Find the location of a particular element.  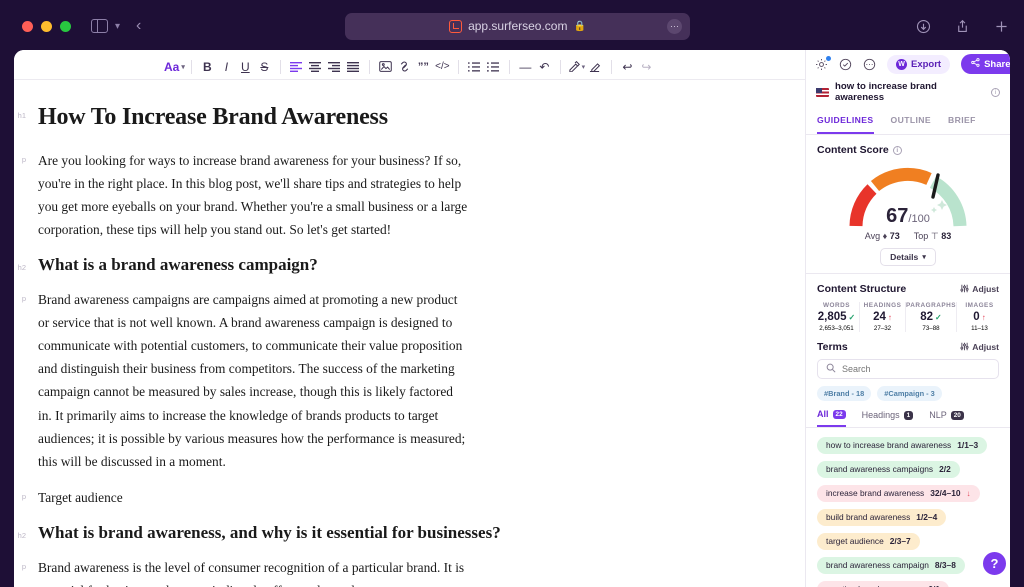

tab-outline: OUTLINE is located at coordinates (911, 121).